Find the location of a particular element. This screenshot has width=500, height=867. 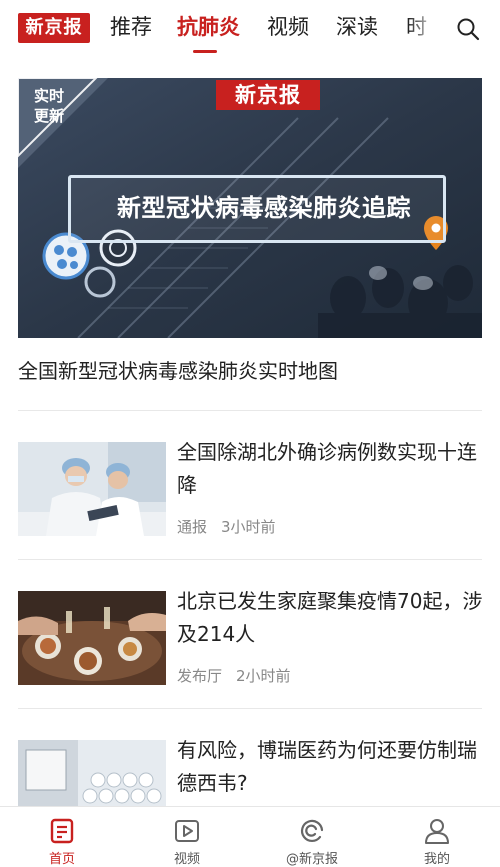

bottom-tab-home: 首页 is located at coordinates (62, 837).